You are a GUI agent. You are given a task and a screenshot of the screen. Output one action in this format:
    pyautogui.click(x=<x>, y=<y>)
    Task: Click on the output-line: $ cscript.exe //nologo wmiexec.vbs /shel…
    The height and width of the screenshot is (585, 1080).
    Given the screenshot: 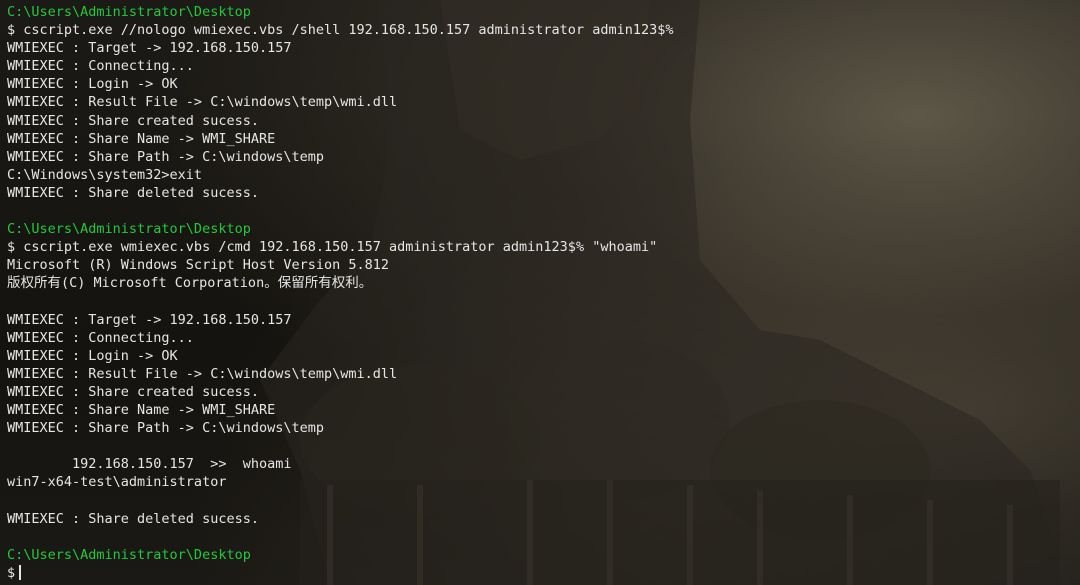 What is the action you would take?
    pyautogui.click(x=340, y=30)
    